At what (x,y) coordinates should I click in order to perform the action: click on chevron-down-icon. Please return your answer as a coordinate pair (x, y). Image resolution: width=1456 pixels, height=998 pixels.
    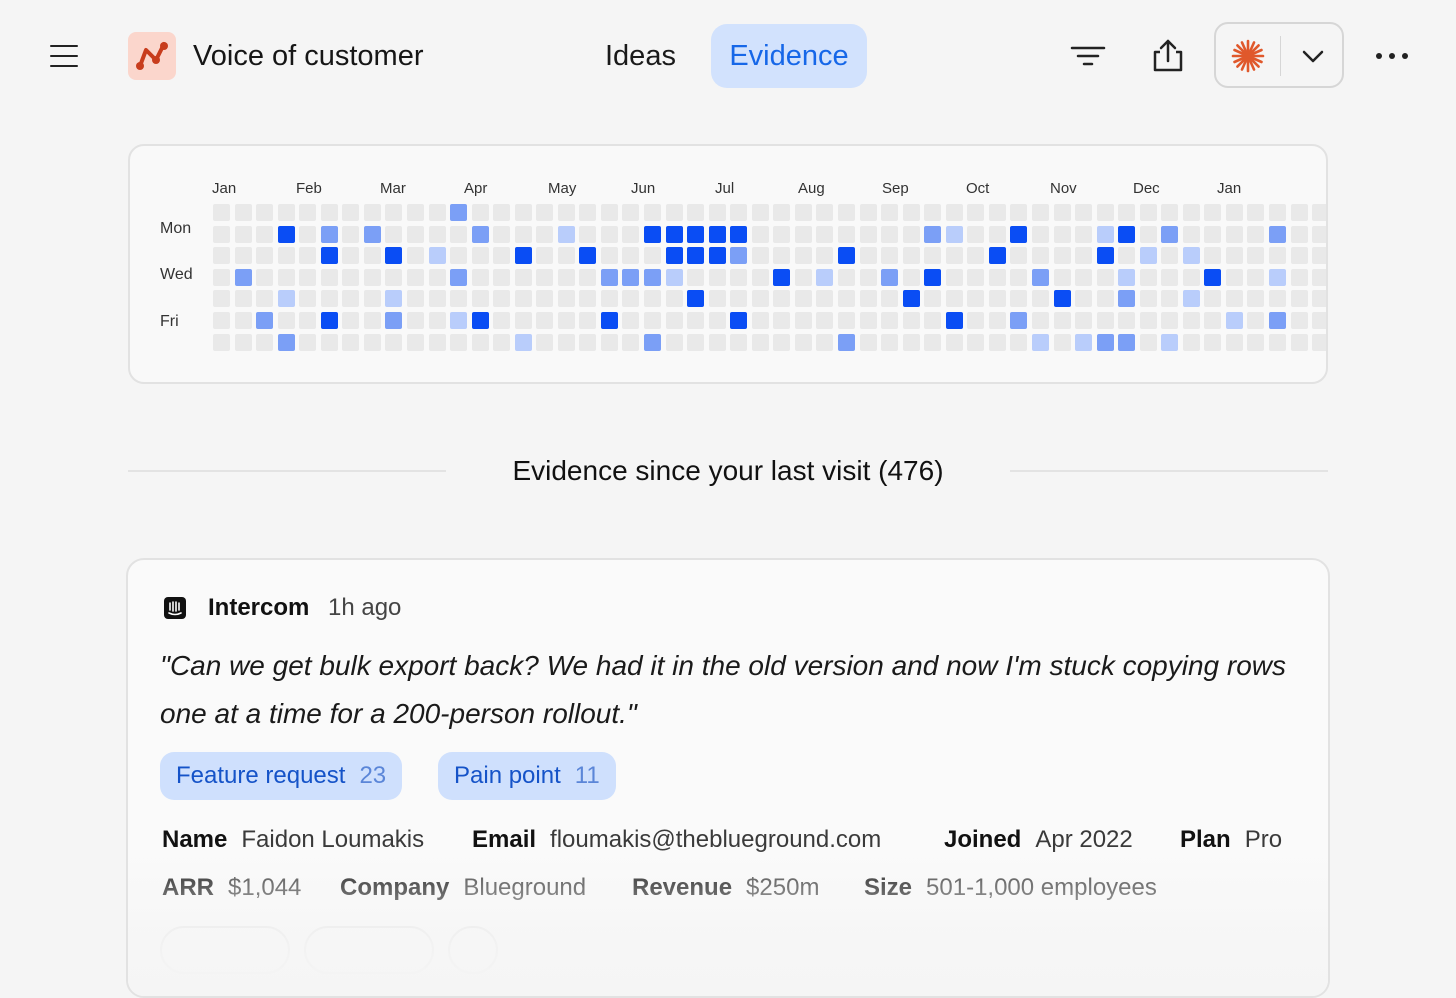
    Looking at the image, I should click on (1313, 56).